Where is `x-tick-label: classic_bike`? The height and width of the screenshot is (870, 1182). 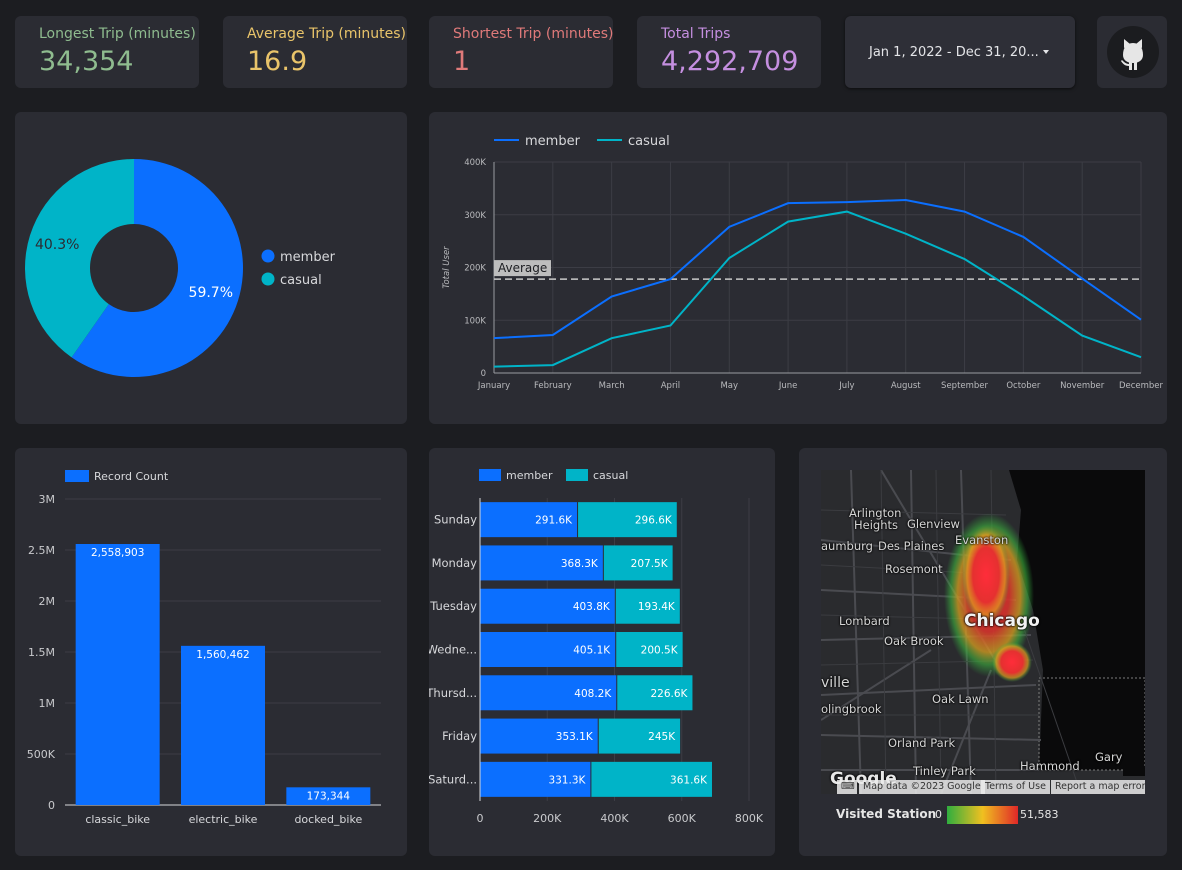 x-tick-label: classic_bike is located at coordinates (117, 819).